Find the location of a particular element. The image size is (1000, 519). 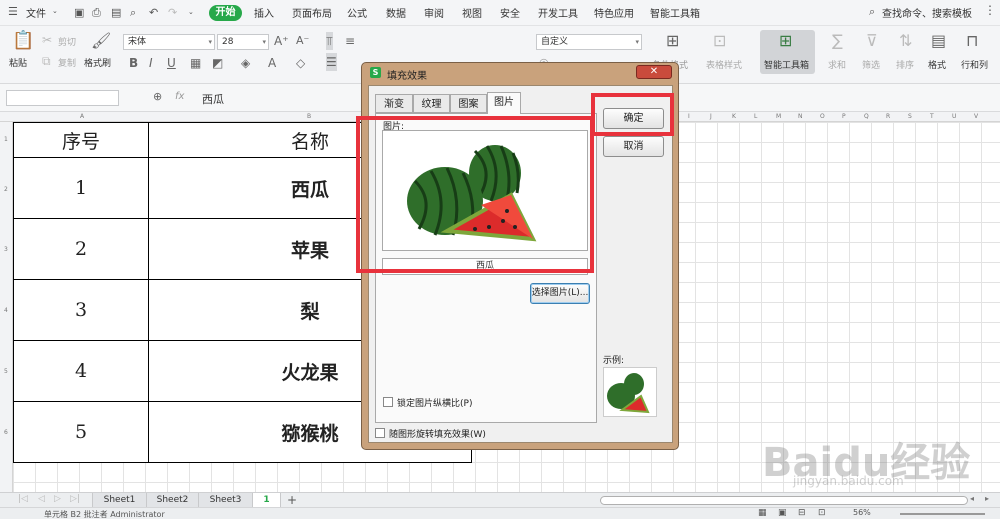

tab-security: 安全 is located at coordinates (510, 12).